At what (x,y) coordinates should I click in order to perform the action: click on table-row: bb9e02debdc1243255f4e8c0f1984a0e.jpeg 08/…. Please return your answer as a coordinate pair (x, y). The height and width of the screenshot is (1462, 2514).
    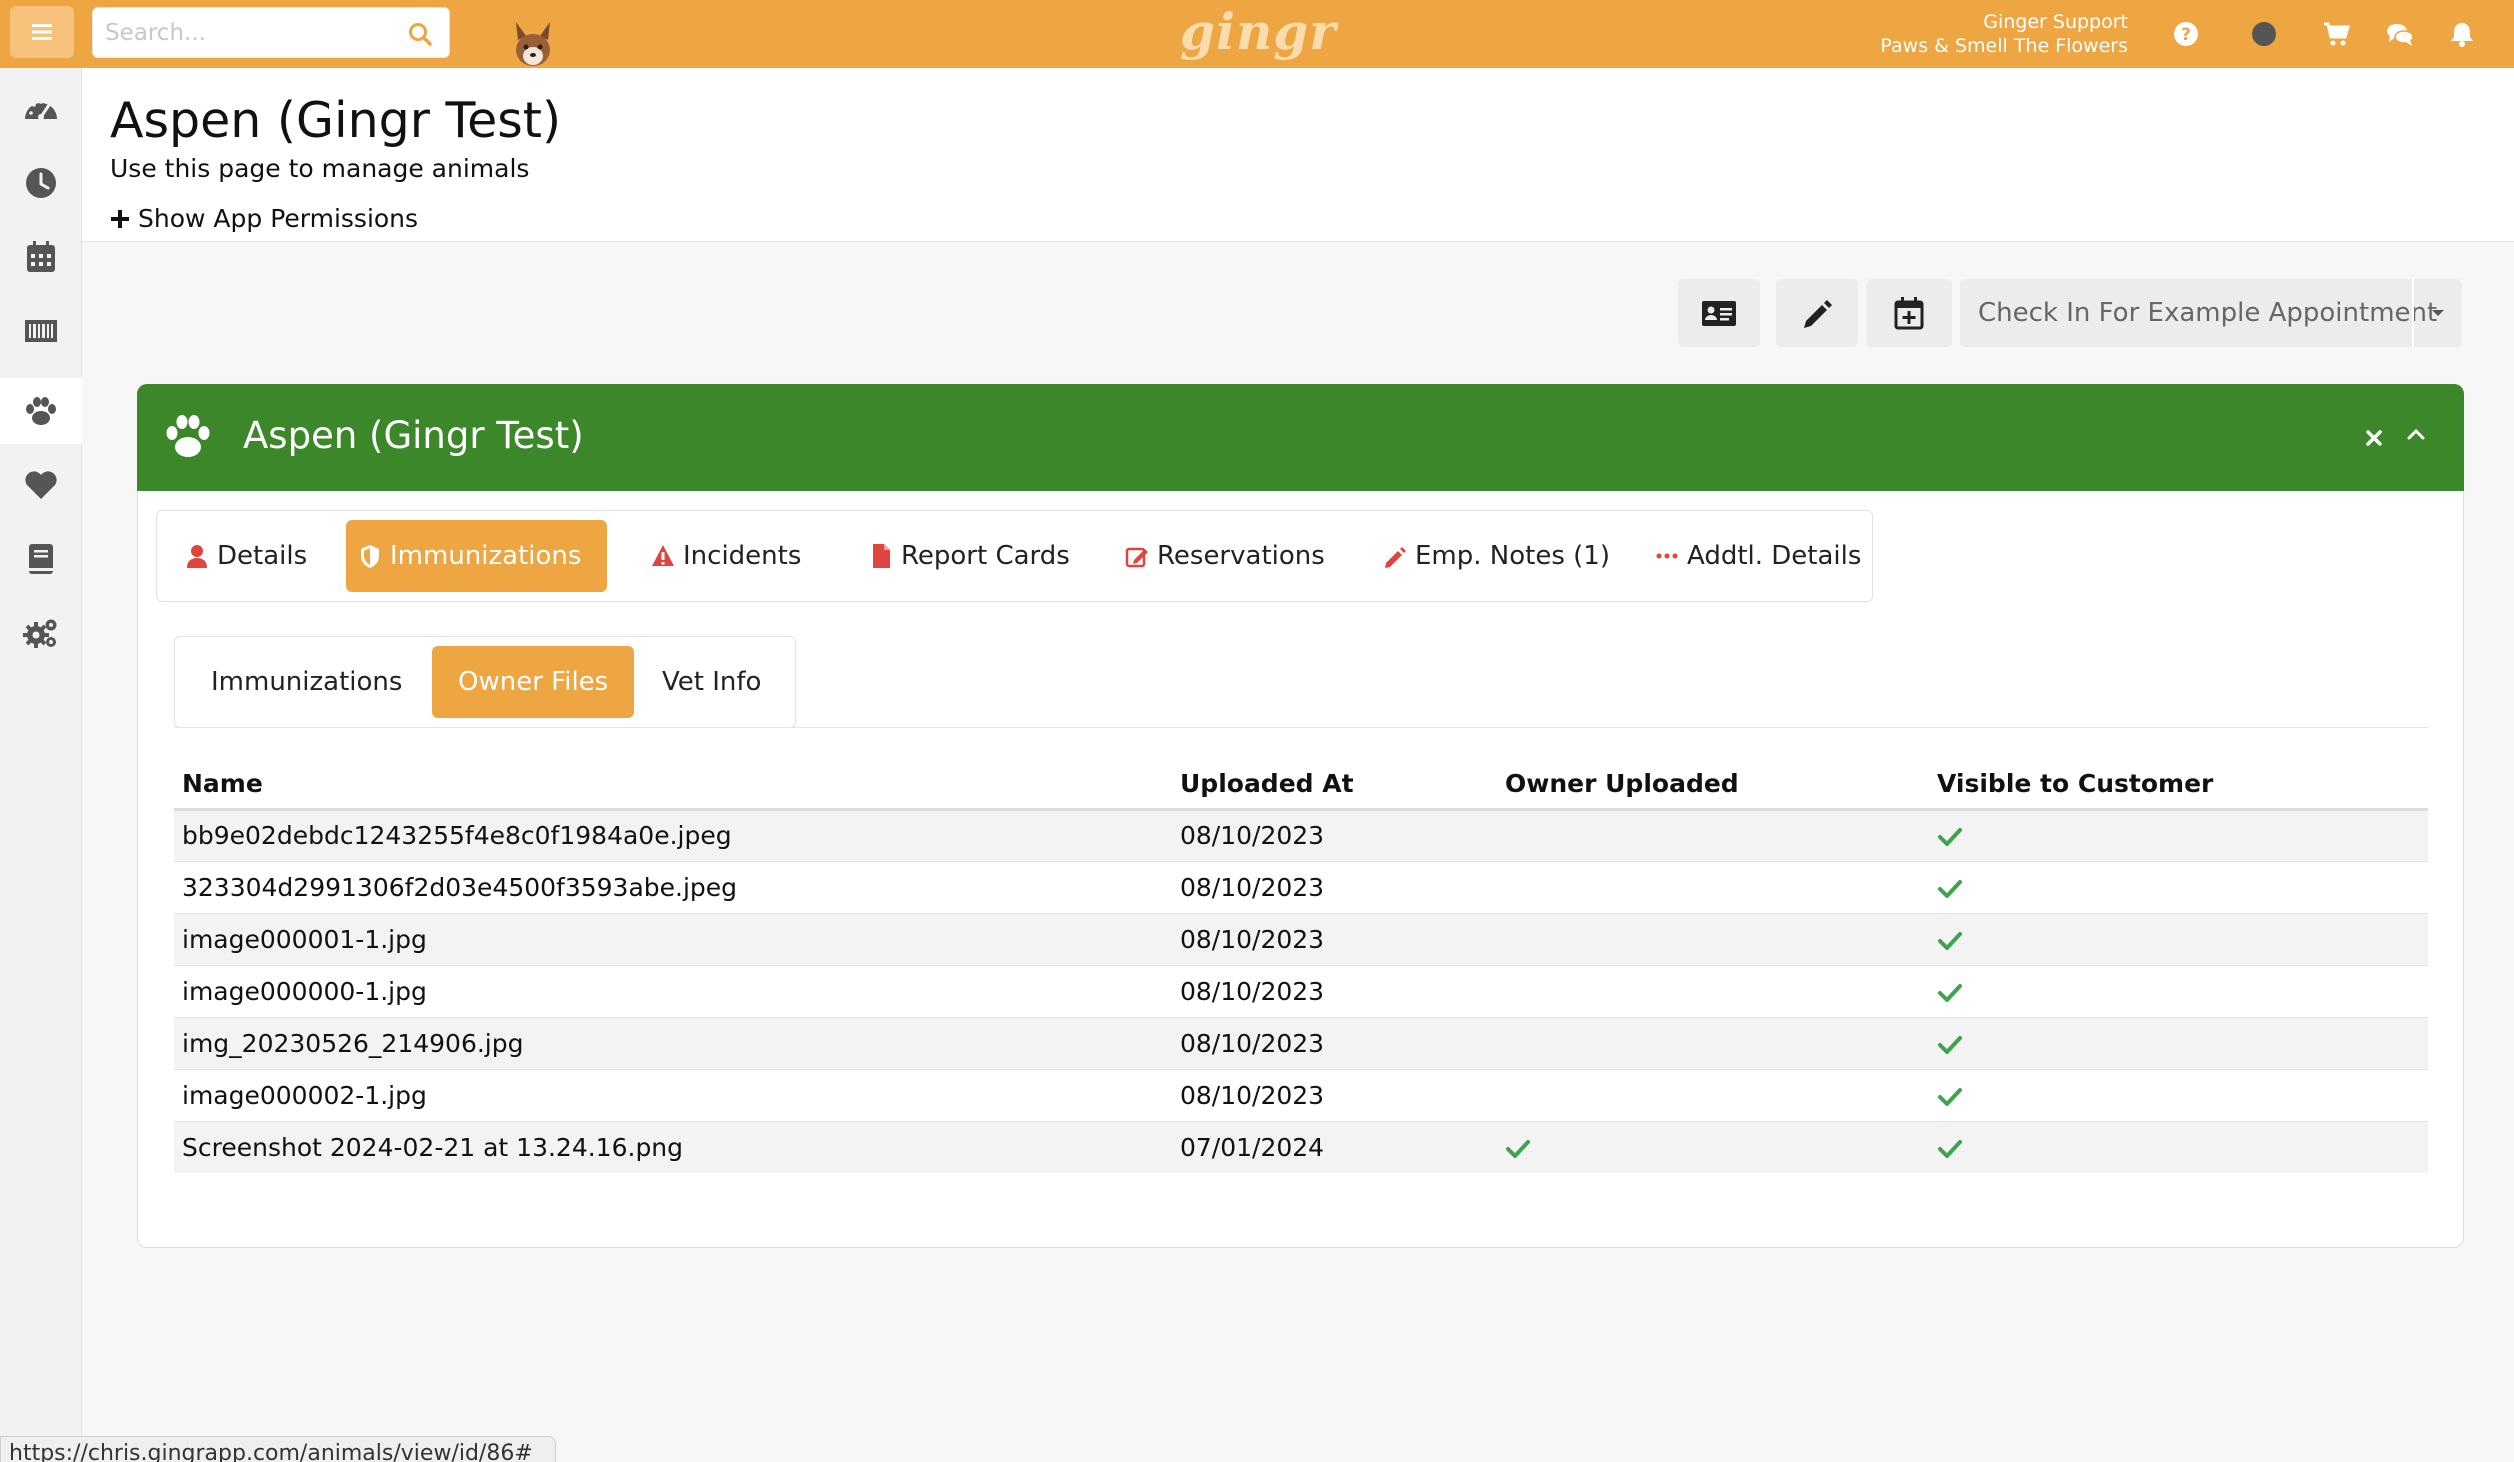
    Looking at the image, I should click on (1301, 834).